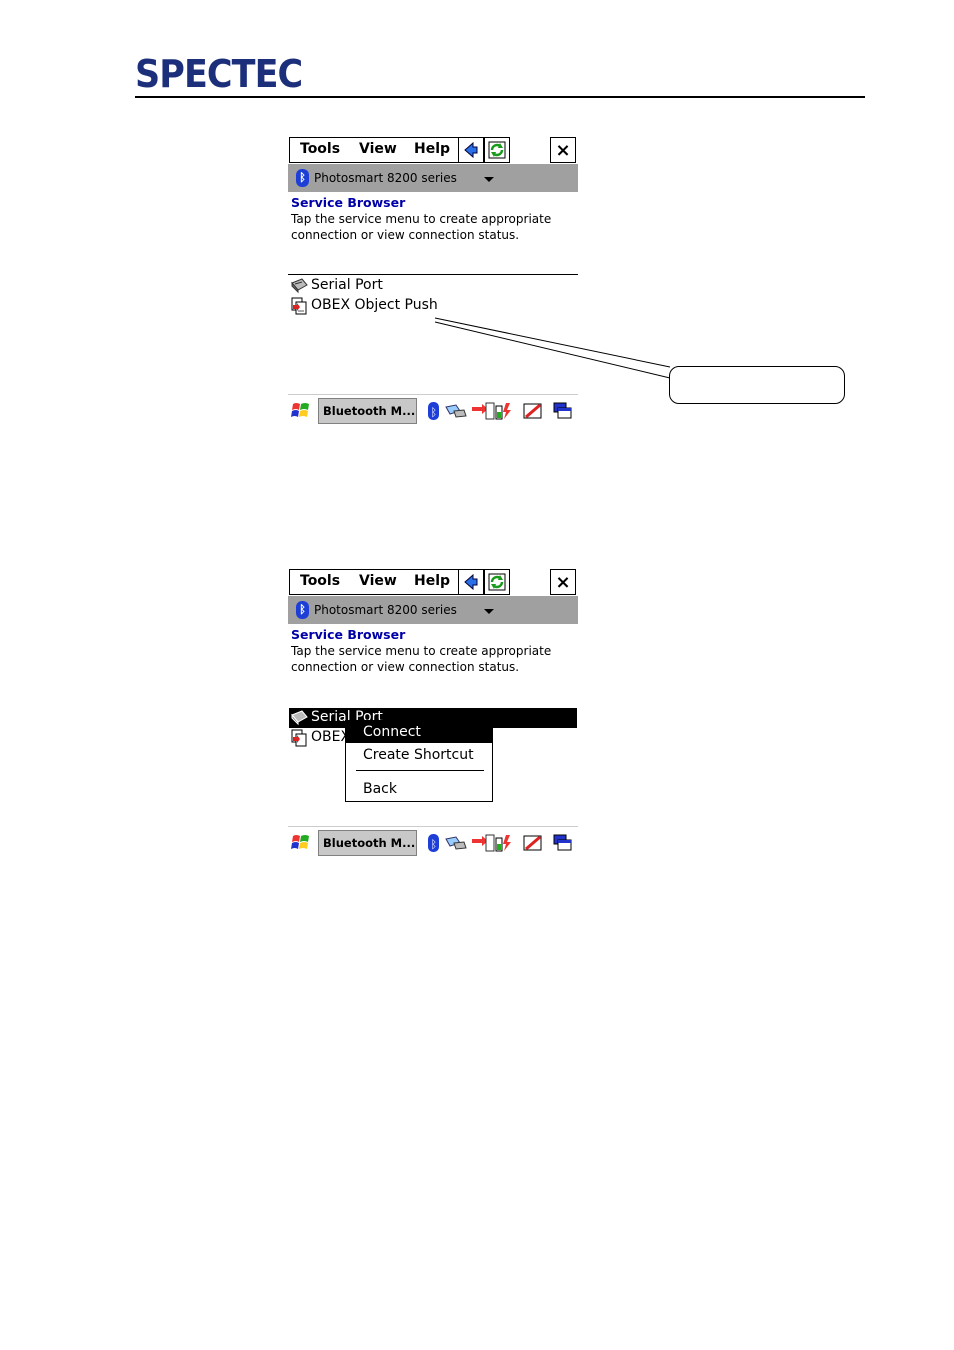 The image size is (954, 1350). Describe the element at coordinates (419, 789) in the screenshot. I see `context-menu-back: Back` at that location.